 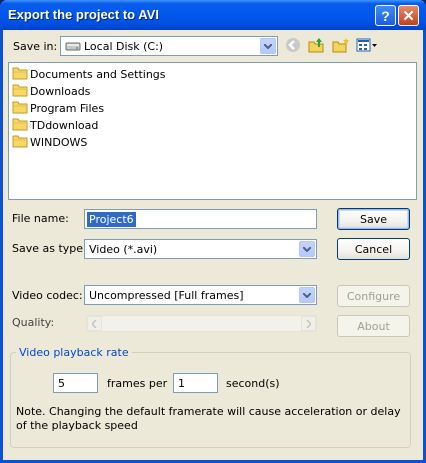 I want to click on frames-input: 5, so click(x=75, y=383).